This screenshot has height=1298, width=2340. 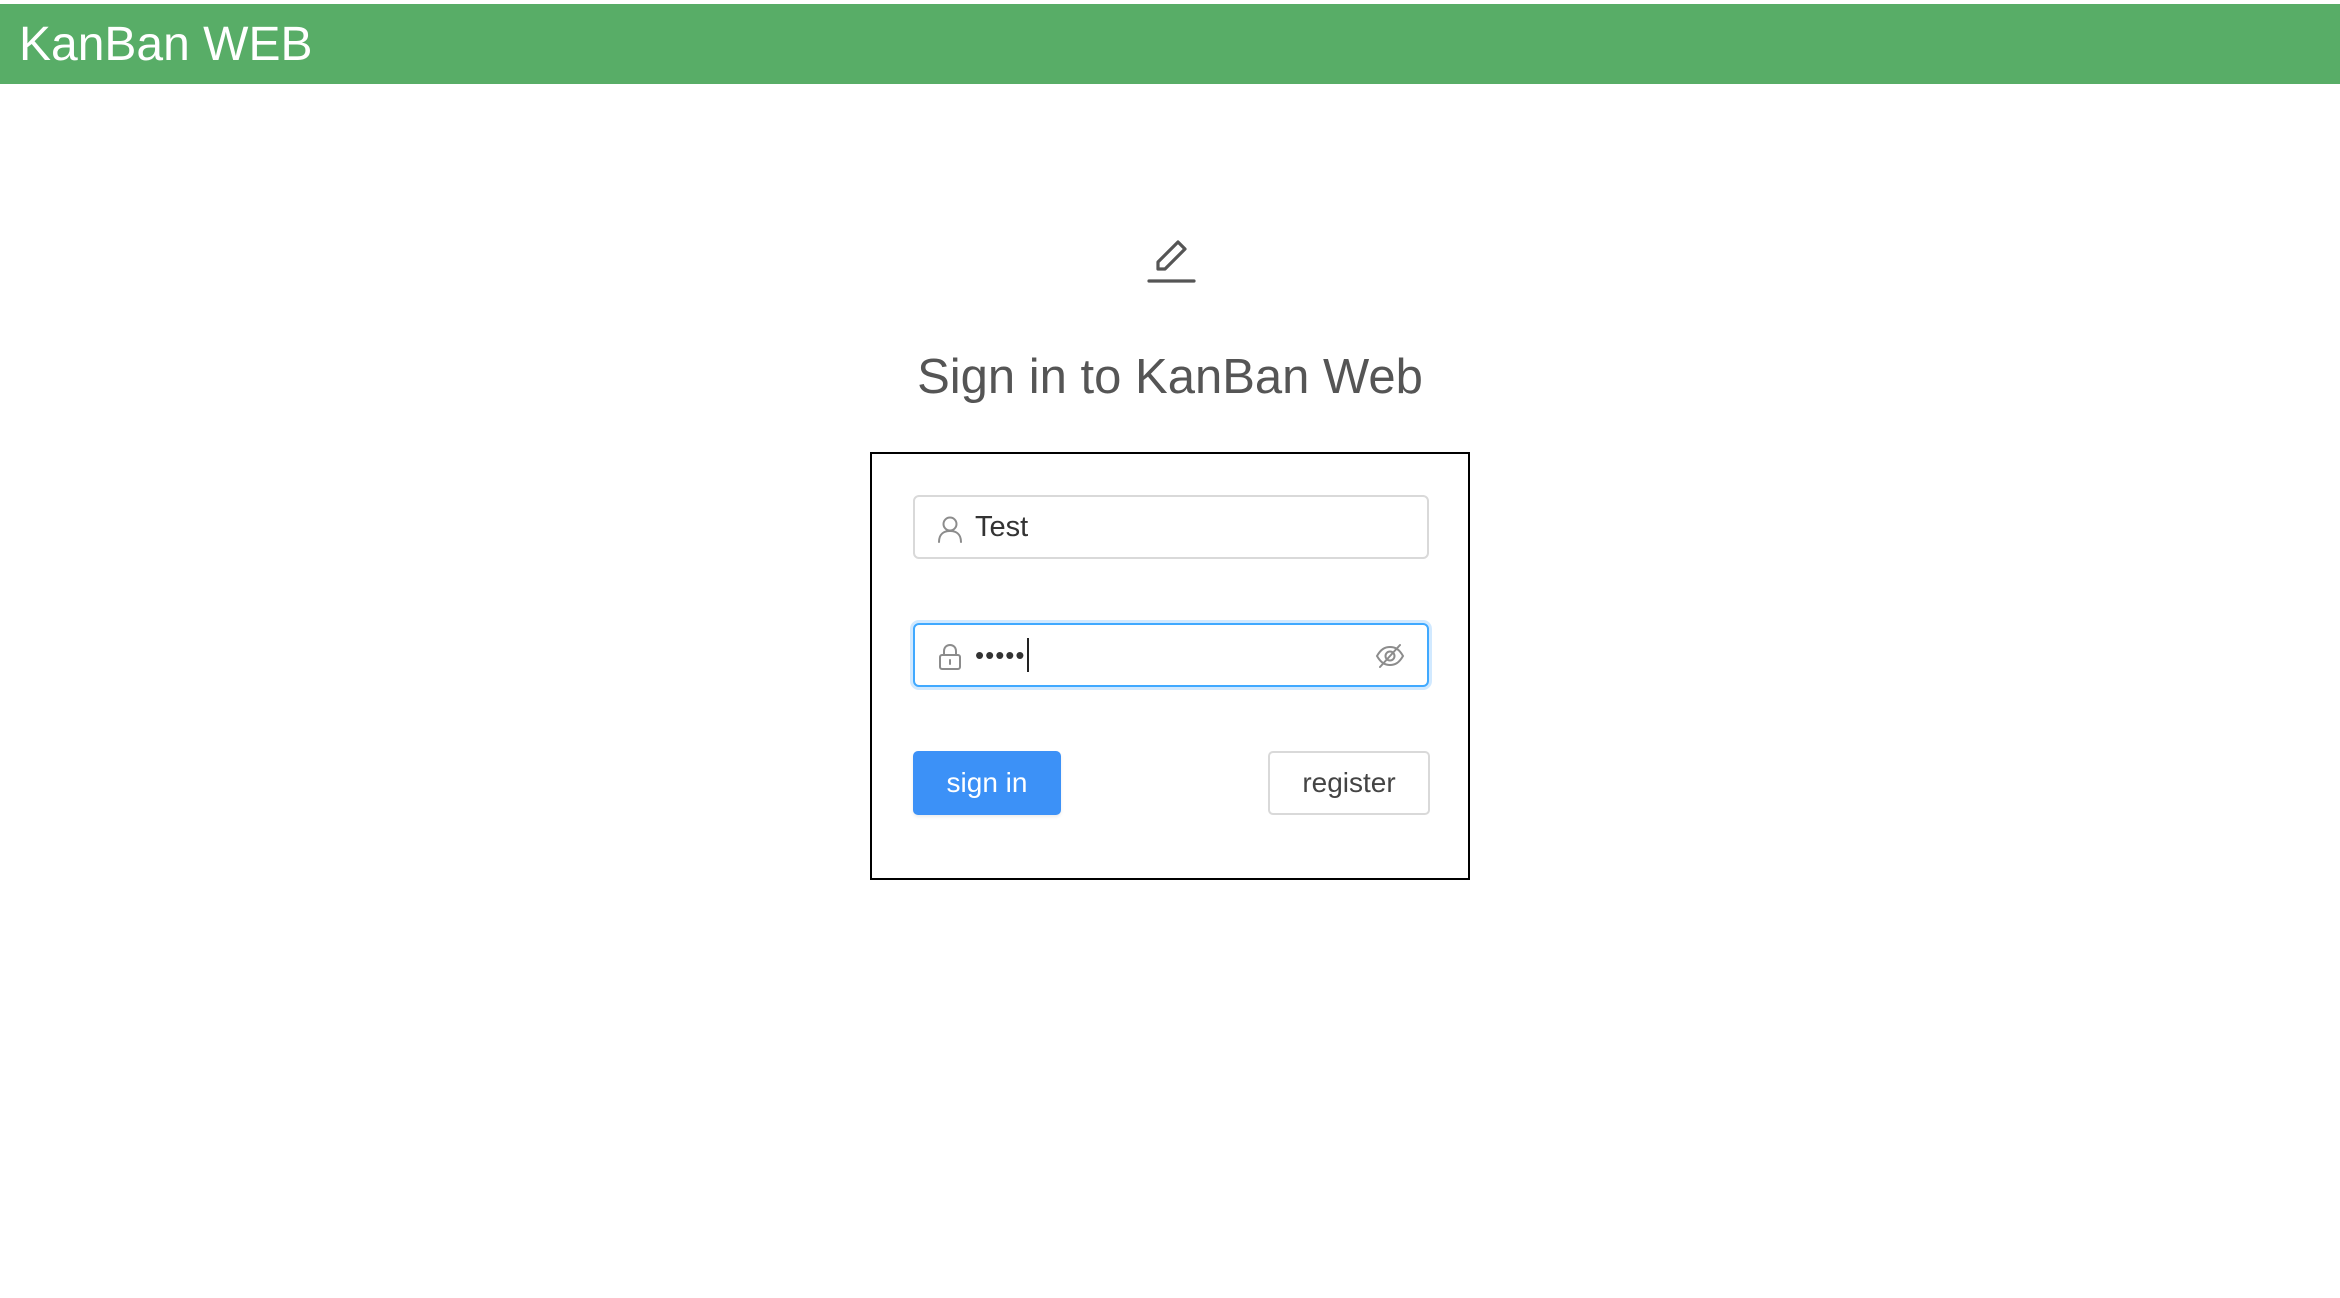 I want to click on login-form: Test ••••• sign in register, so click(x=1170, y=666).